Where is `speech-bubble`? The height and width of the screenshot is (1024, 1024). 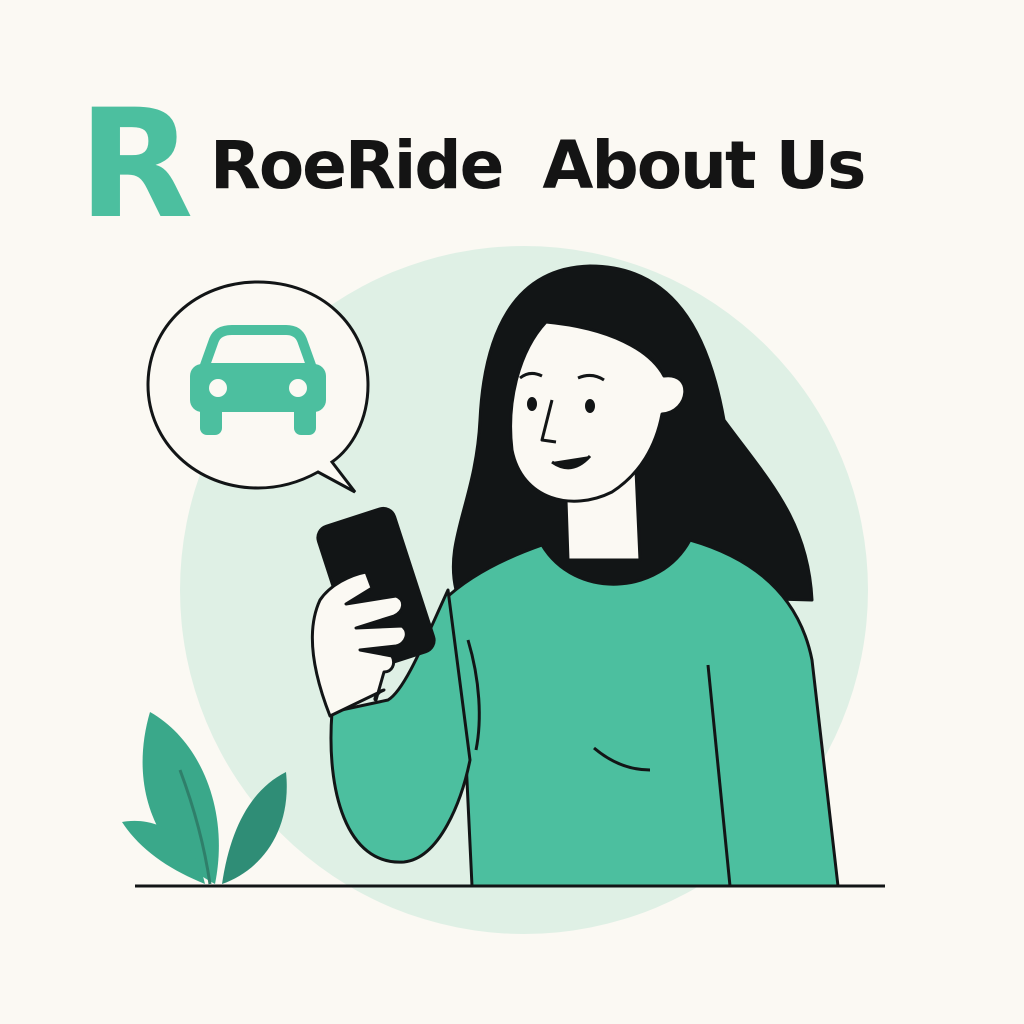 speech-bubble is located at coordinates (258, 387).